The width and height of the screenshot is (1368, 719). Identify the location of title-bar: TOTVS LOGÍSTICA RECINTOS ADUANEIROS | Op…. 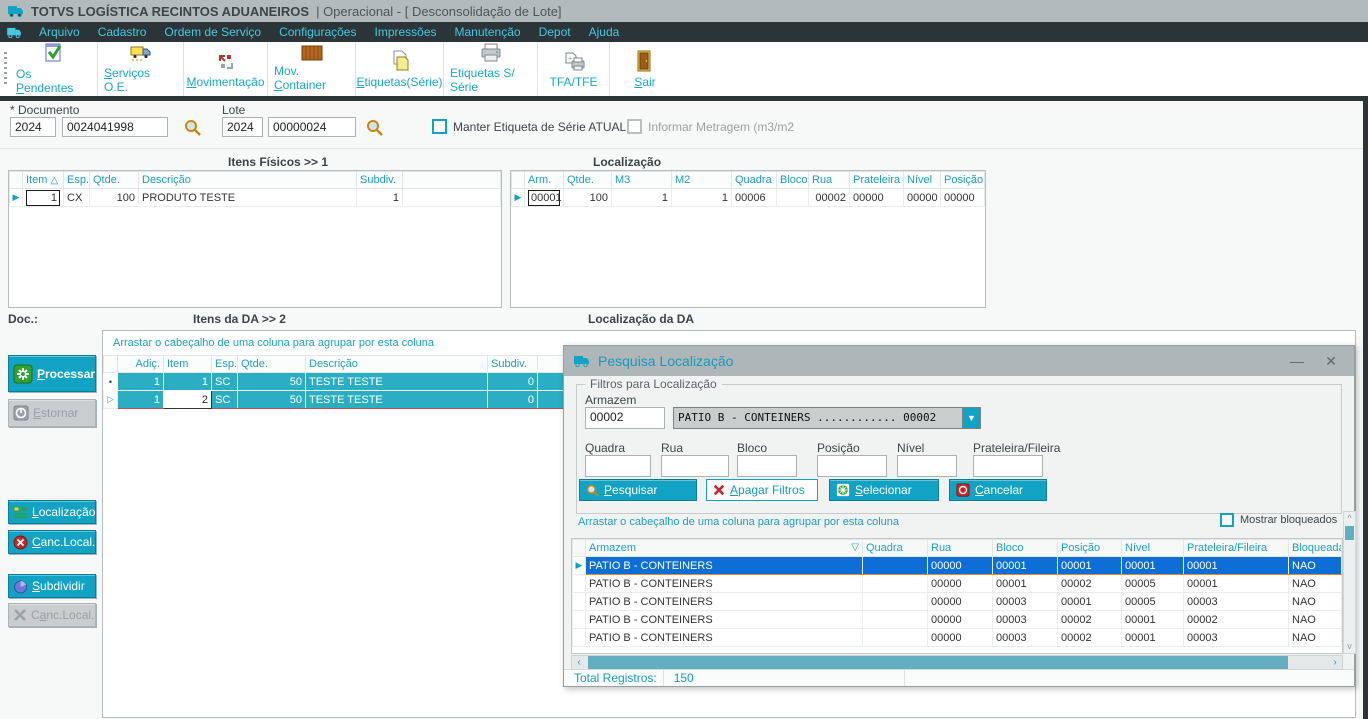
(684, 11).